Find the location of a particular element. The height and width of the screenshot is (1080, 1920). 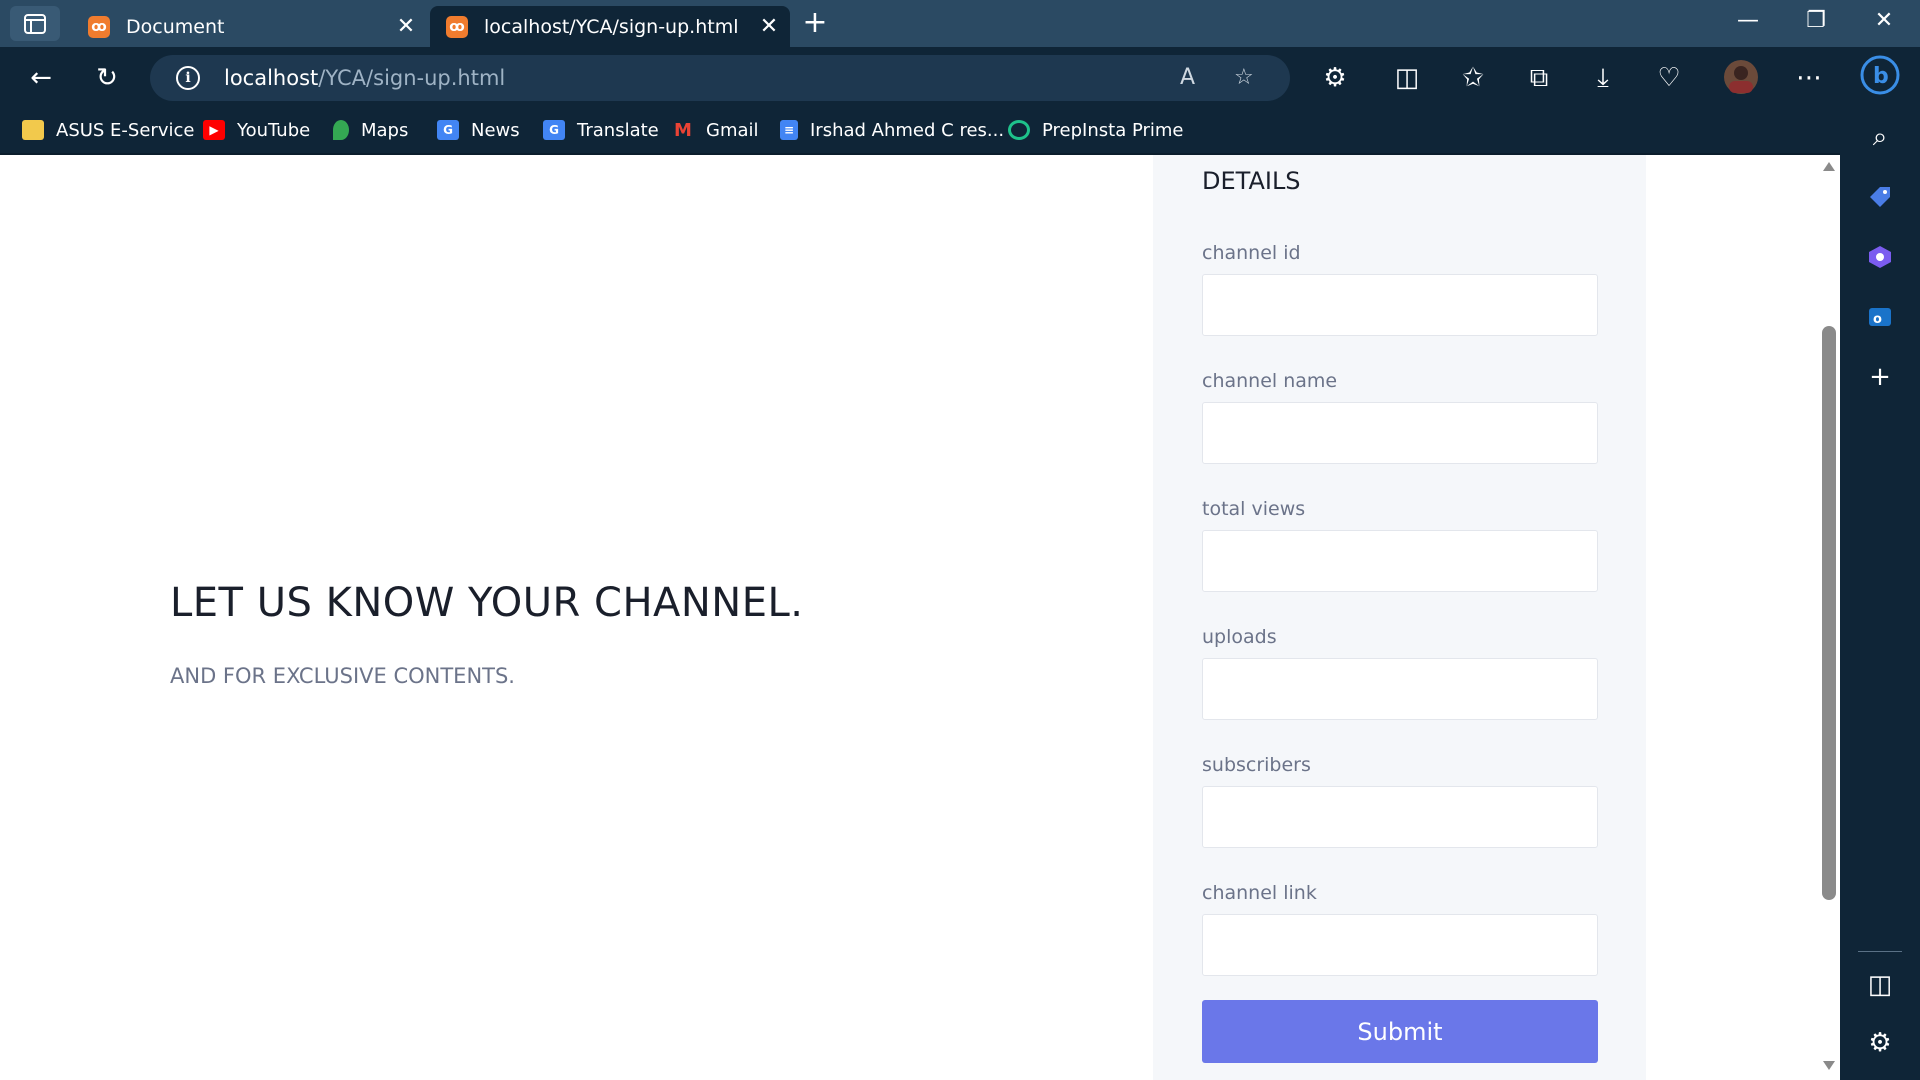

games-shape is located at coordinates (1880, 257).